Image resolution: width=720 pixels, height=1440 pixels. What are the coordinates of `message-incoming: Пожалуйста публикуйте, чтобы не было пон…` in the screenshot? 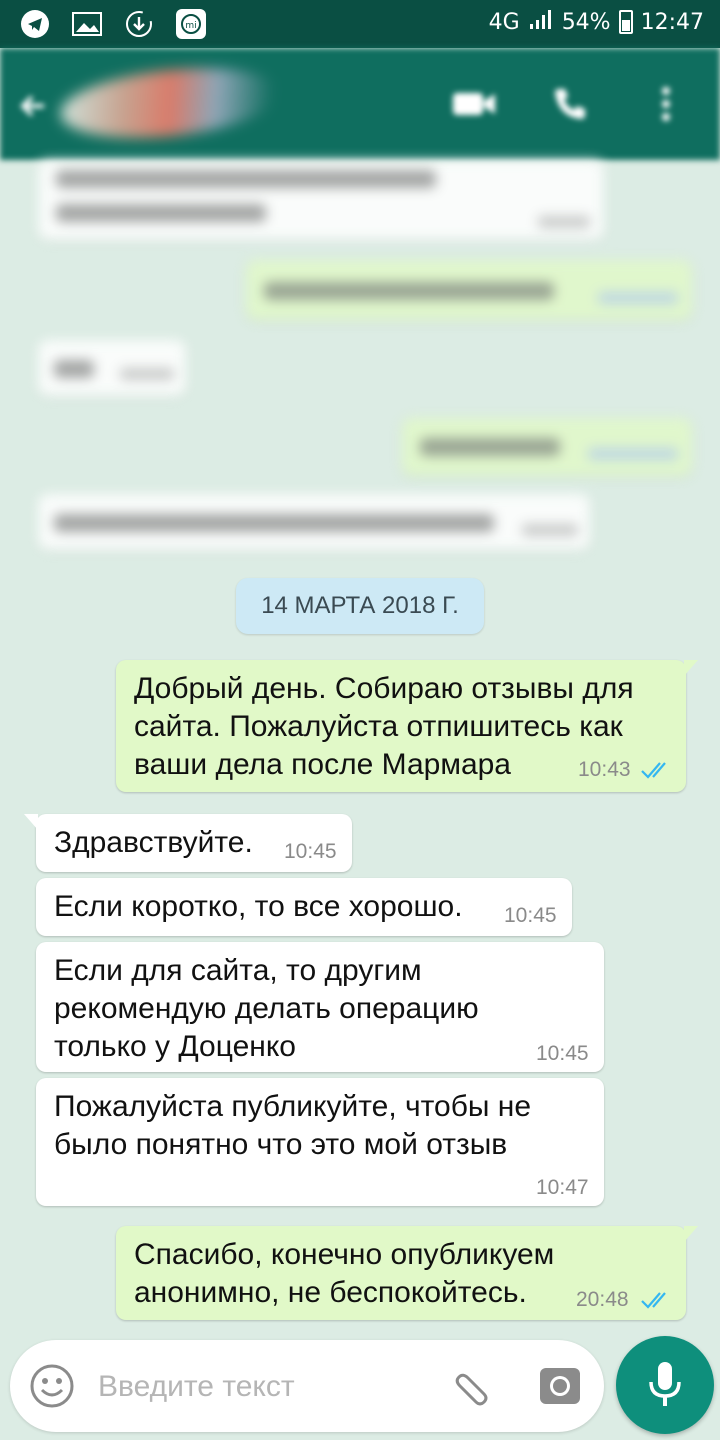 It's located at (320, 1142).